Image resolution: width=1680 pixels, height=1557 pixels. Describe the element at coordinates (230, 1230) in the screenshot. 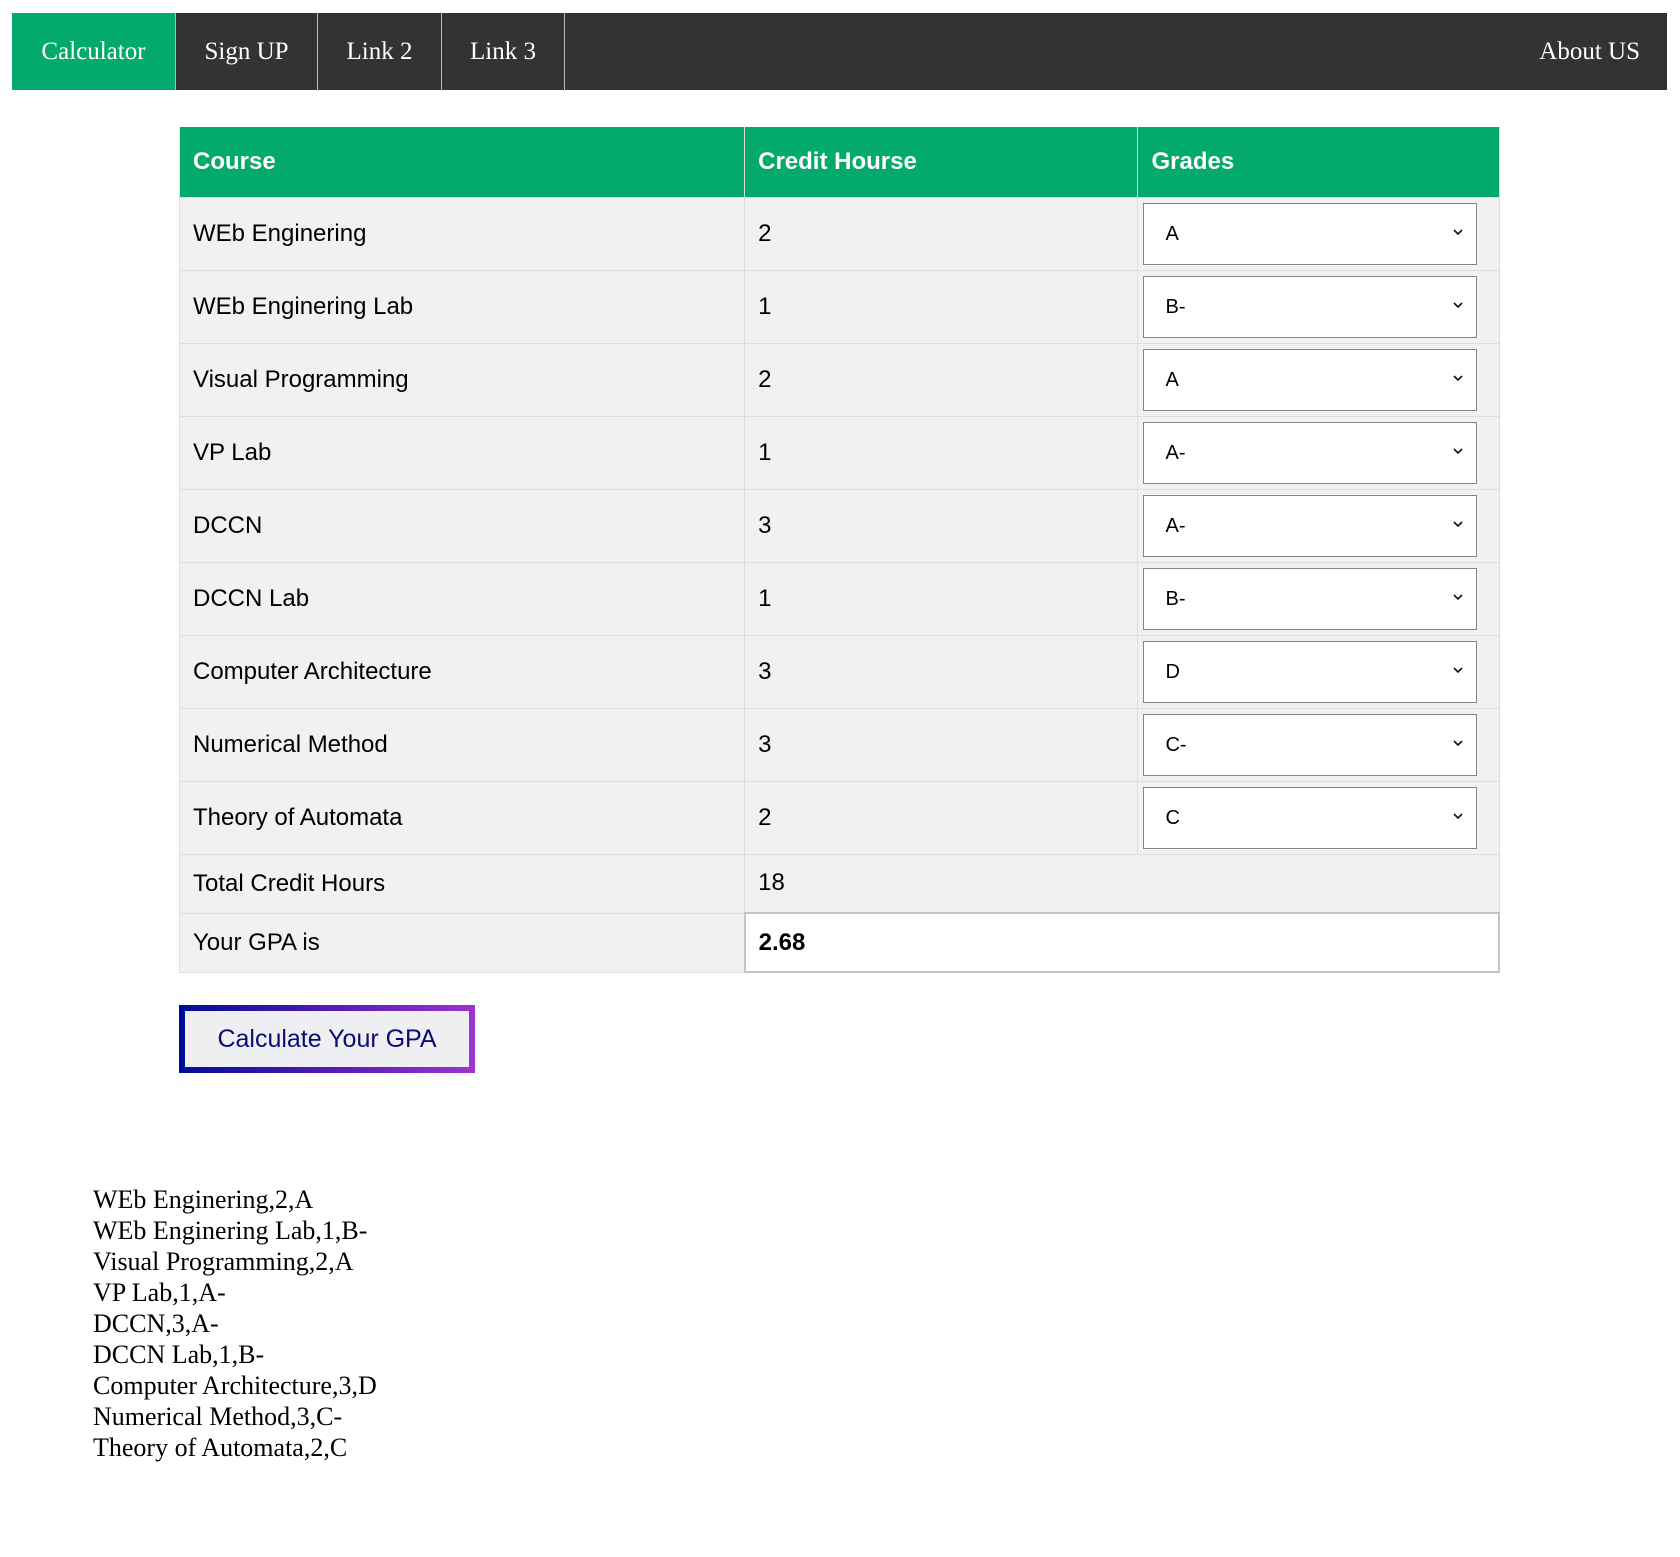

I see `output-line: WEb Enginering Lab,1,B-` at that location.